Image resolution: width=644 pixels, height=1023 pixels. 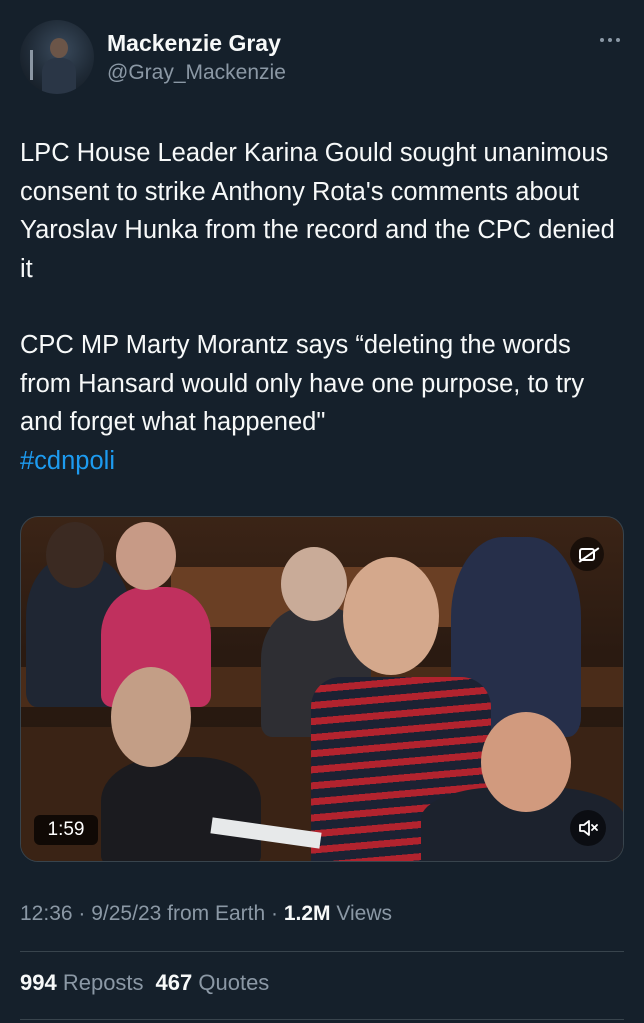 I want to click on tweet-source: from Earth, so click(x=213, y=913).